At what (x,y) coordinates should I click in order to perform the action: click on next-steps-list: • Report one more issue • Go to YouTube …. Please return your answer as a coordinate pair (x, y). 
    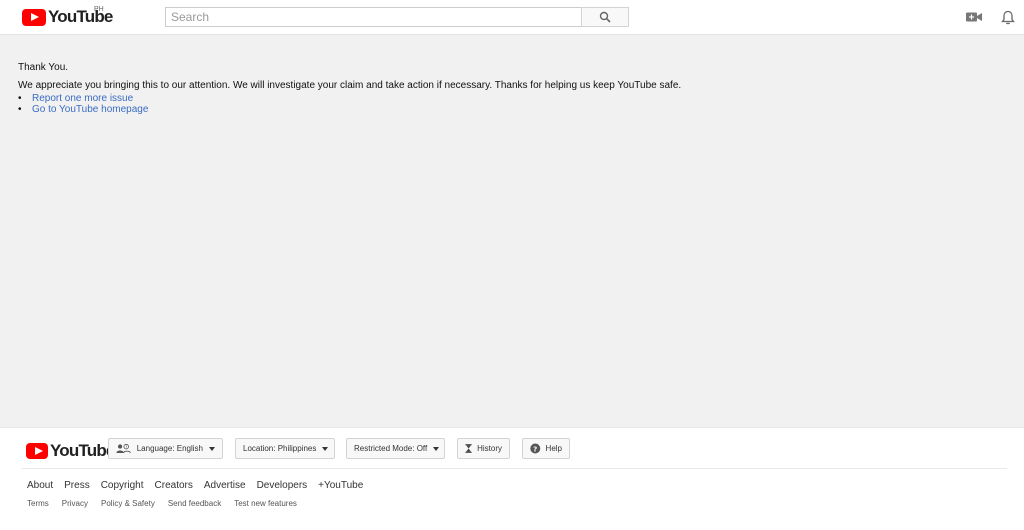
    Looking at the image, I should click on (349, 104).